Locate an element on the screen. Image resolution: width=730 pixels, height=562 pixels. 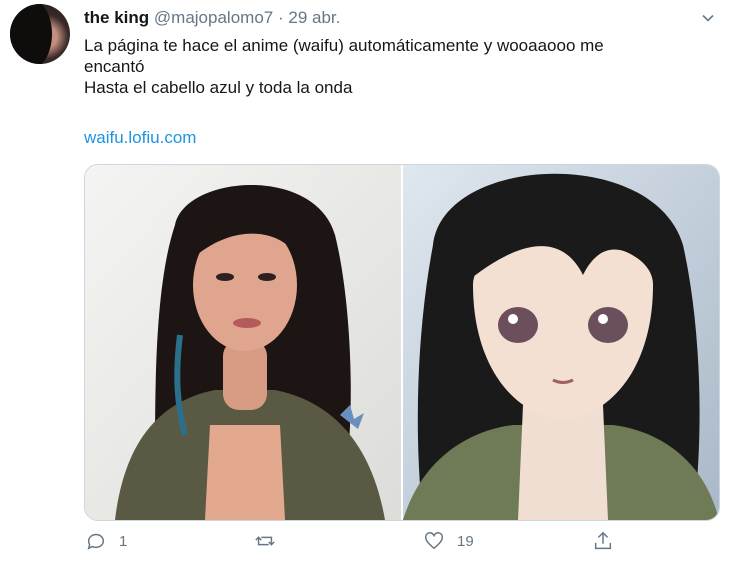
user-handle: @majopalomo7 is located at coordinates (213, 17).